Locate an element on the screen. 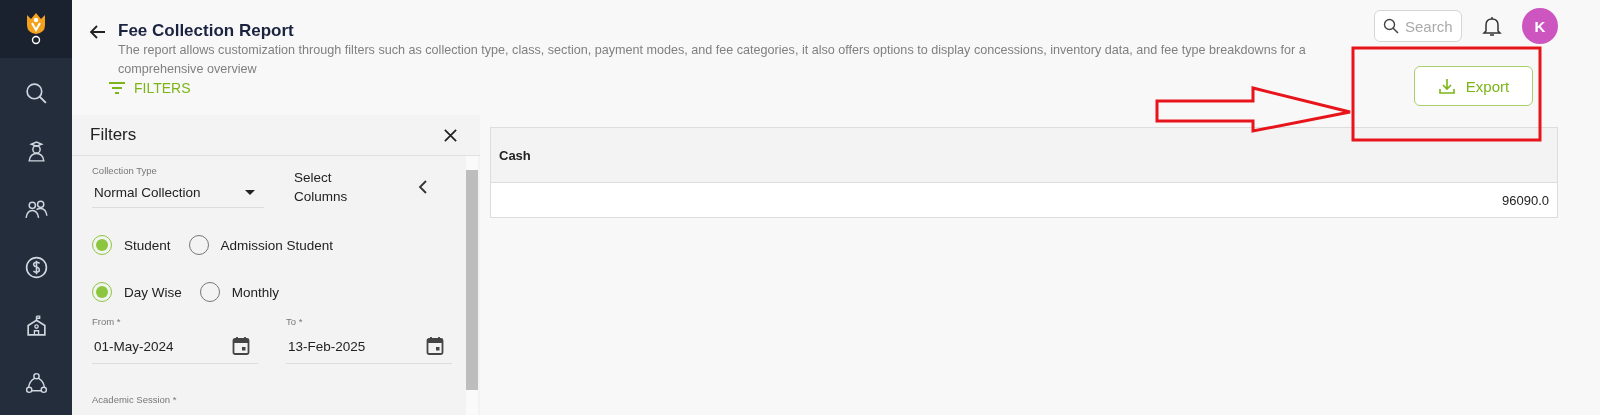 The height and width of the screenshot is (415, 1600). user-avatar: K is located at coordinates (1540, 26).